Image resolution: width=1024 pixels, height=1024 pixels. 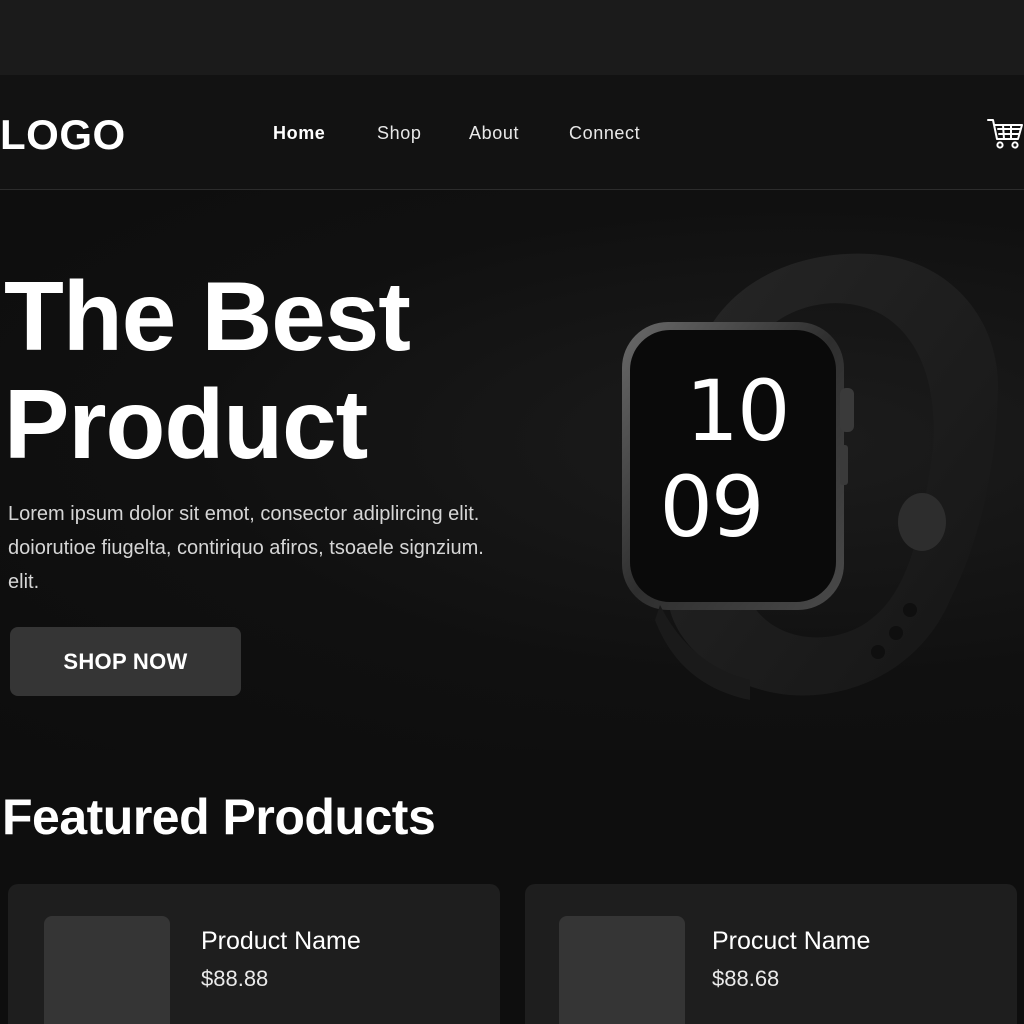 I want to click on nav-home: Home, so click(x=299, y=133).